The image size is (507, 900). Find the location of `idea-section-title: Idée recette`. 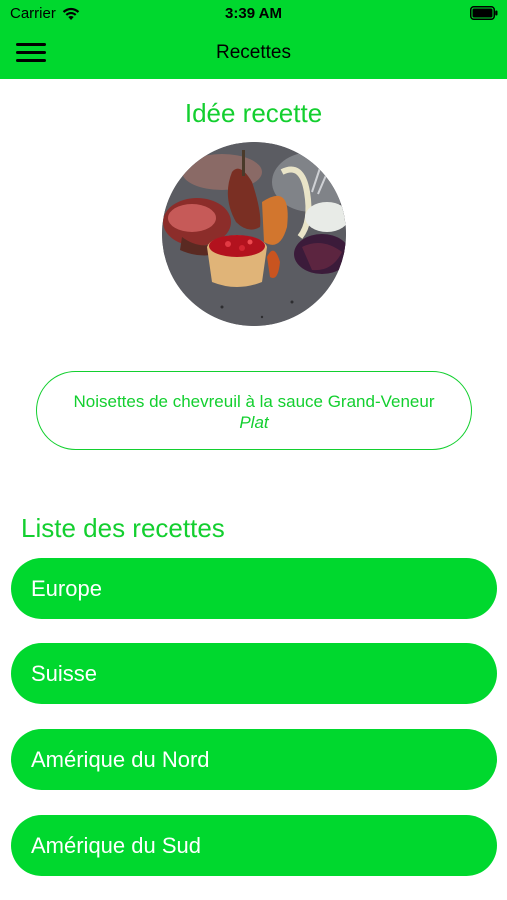

idea-section-title: Idée recette is located at coordinates (253, 113).